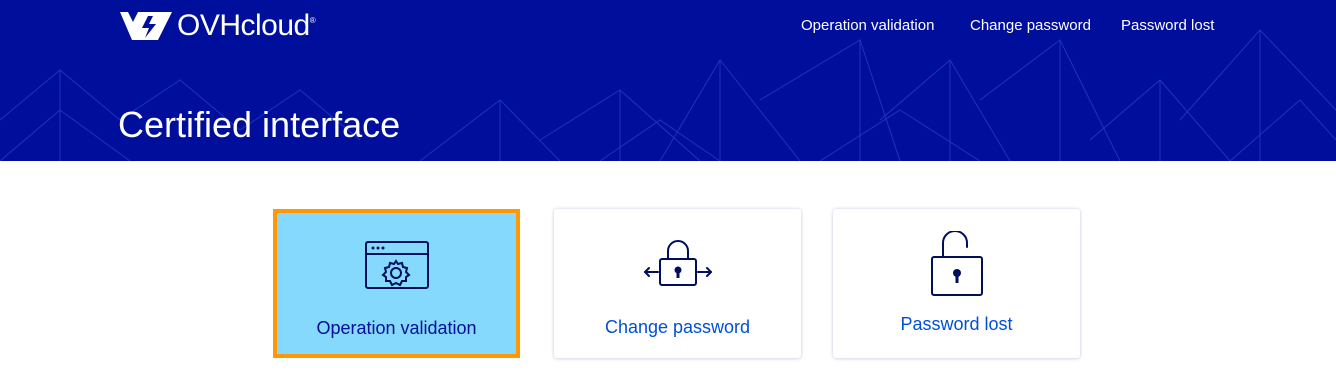 The width and height of the screenshot is (1336, 379). What do you see at coordinates (396, 265) in the screenshot?
I see `browser-gear-icon` at bounding box center [396, 265].